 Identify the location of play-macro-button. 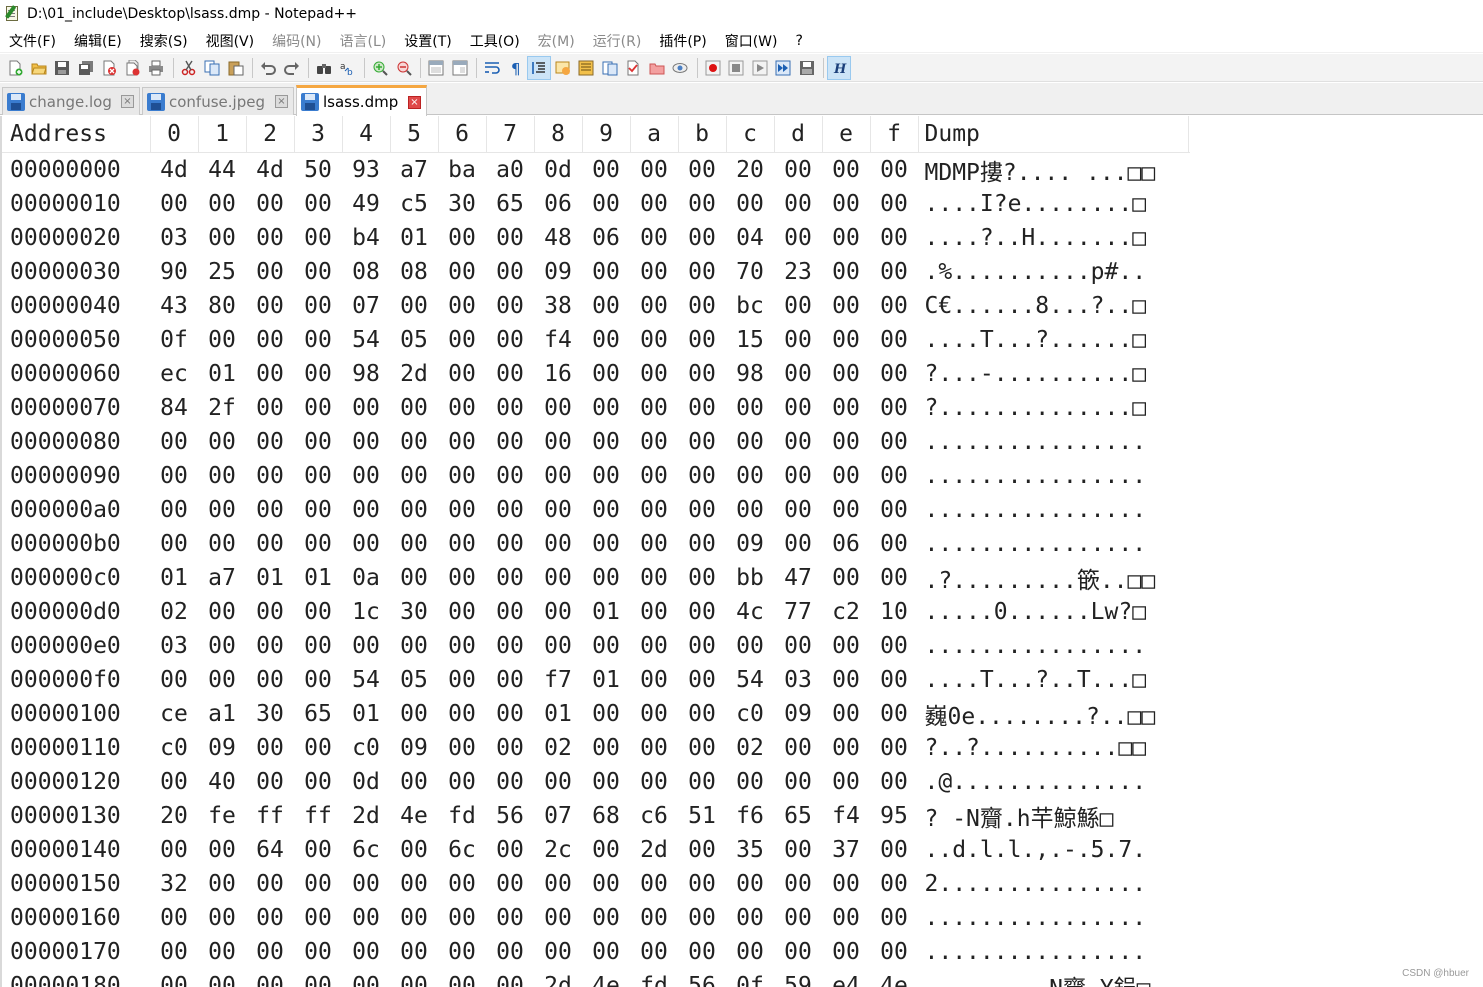
(760, 68).